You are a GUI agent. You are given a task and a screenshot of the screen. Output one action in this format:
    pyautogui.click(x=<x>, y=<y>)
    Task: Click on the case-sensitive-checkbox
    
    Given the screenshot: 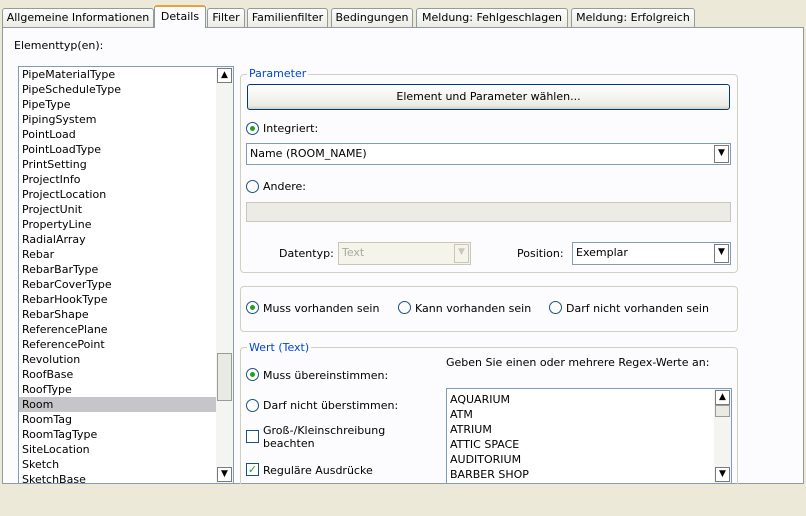 What is the action you would take?
    pyautogui.click(x=252, y=436)
    